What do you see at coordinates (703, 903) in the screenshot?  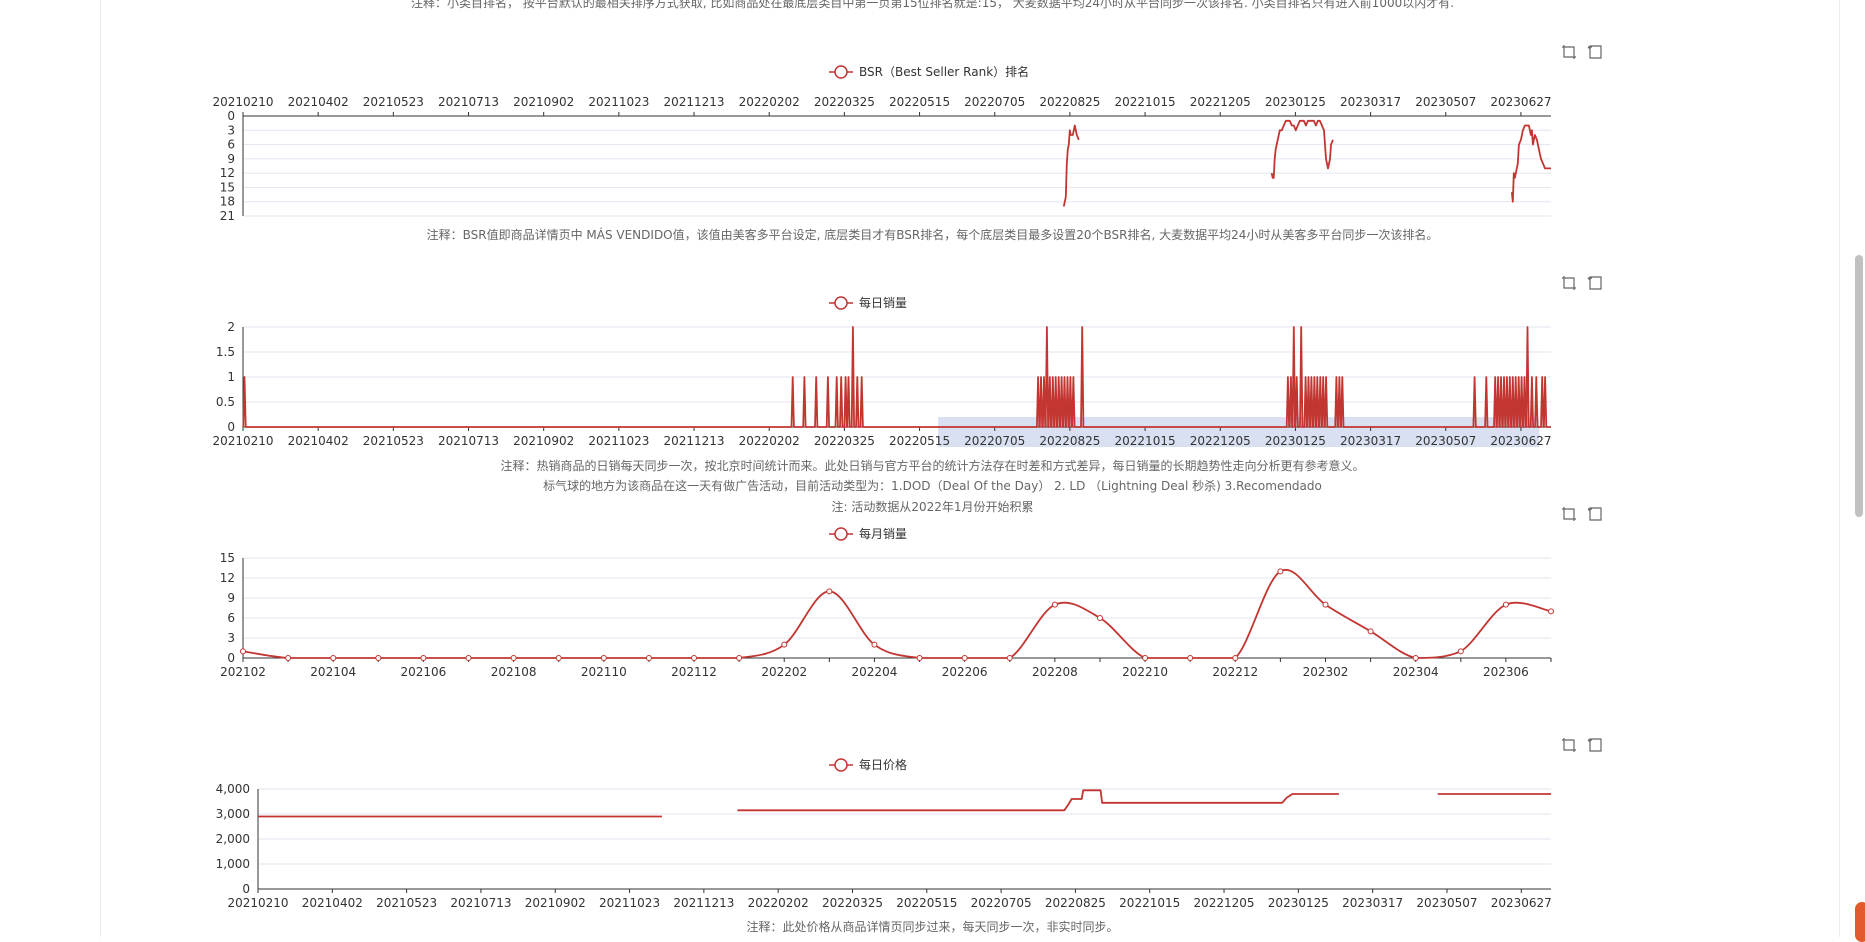 I see `daily-price-x-tick-label: 20211213` at bounding box center [703, 903].